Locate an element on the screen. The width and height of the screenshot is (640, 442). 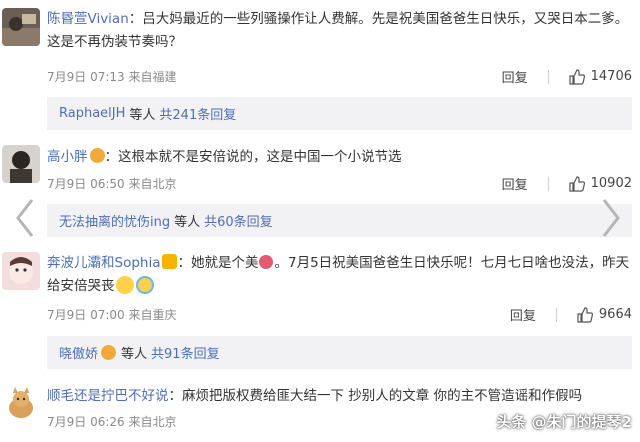
comment-meta: 7月9日 07:13 来自福建 is located at coordinates (112, 76).